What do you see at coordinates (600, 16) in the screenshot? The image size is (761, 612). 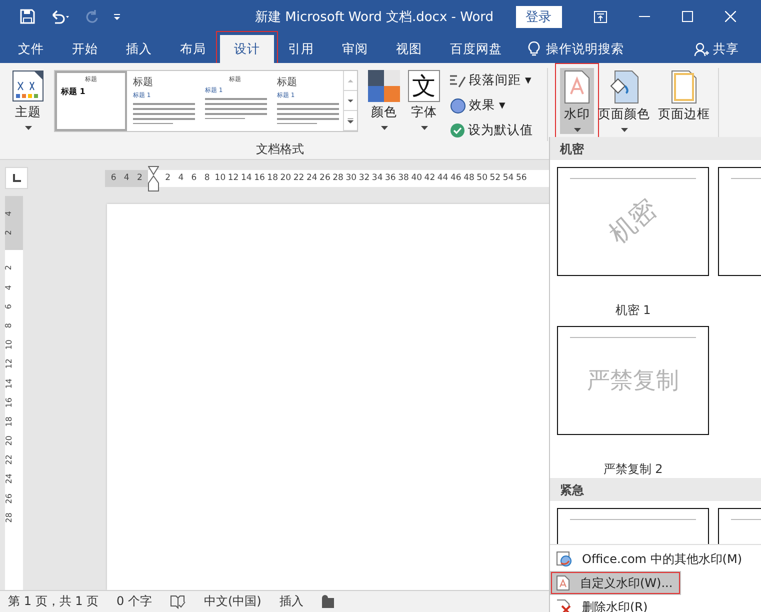 I see `ribbon-display-icon` at bounding box center [600, 16].